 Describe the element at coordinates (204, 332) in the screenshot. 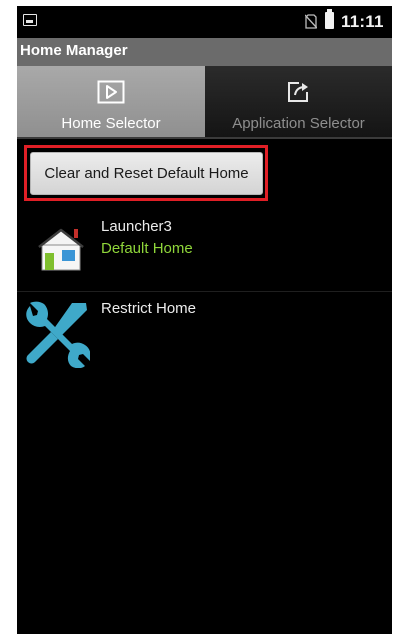

I see `app-list-item-restrict-home: Restrict Home` at that location.